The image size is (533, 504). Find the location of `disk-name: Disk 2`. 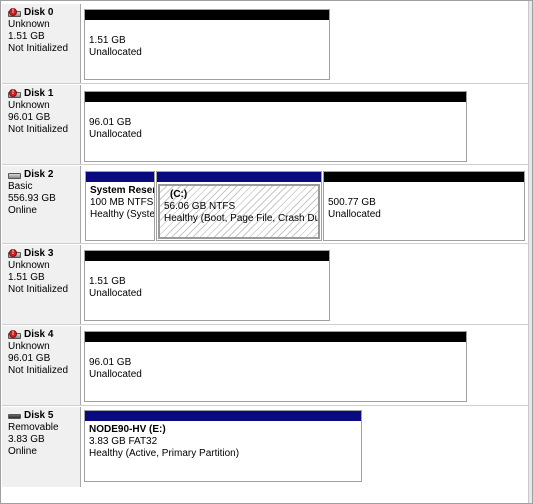

disk-name: Disk 2 is located at coordinates (39, 174).